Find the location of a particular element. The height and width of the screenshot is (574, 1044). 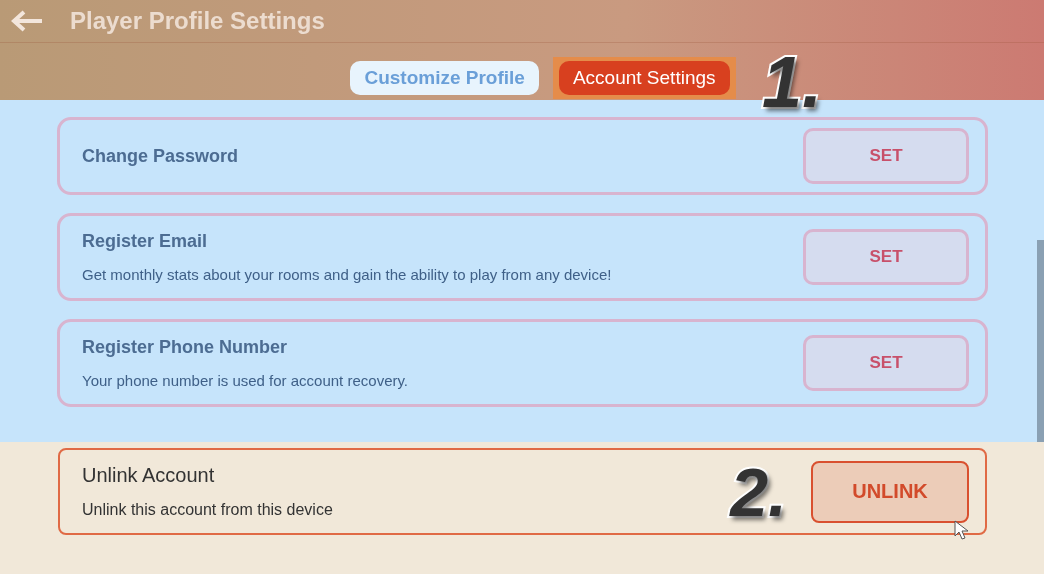

setting-title: Unlink Account is located at coordinates (149, 475).